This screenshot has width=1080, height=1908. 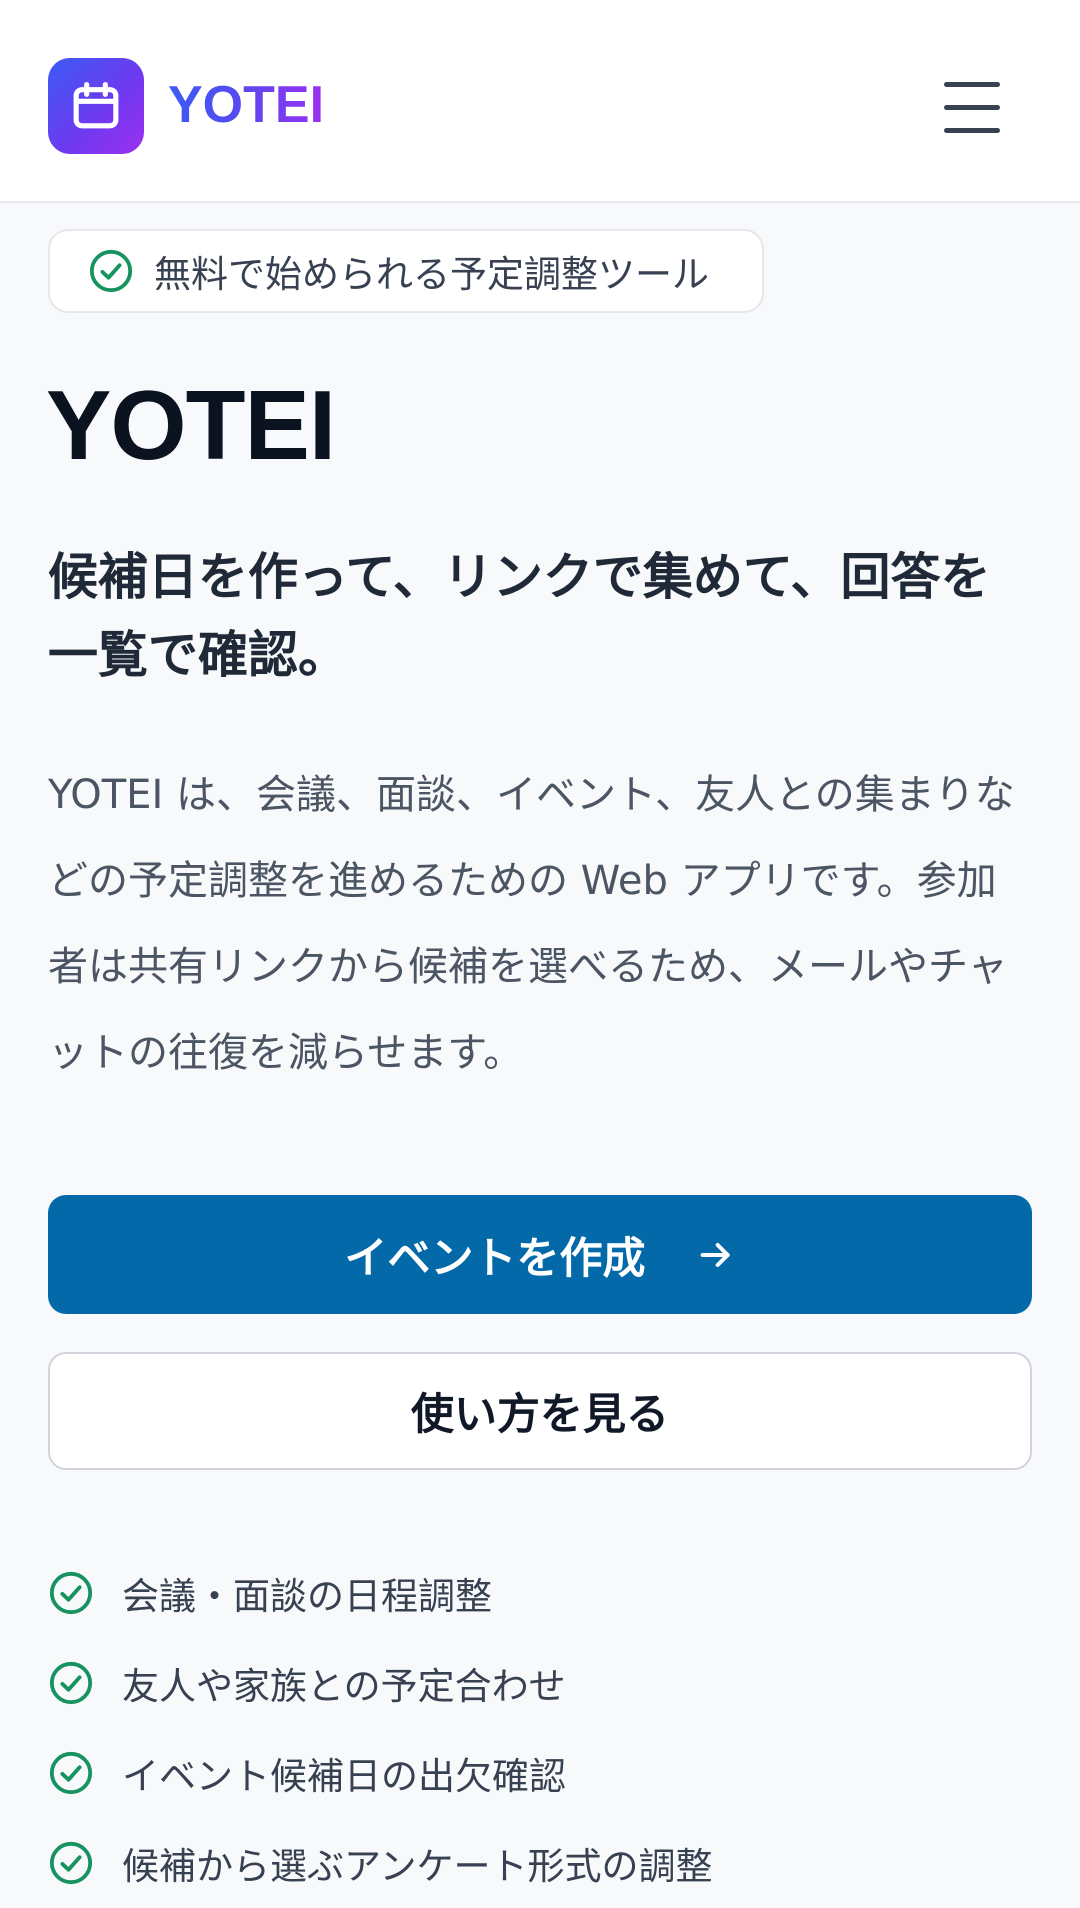 I want to click on feature-text: イベント候補日の出欠確認, so click(x=344, y=1776).